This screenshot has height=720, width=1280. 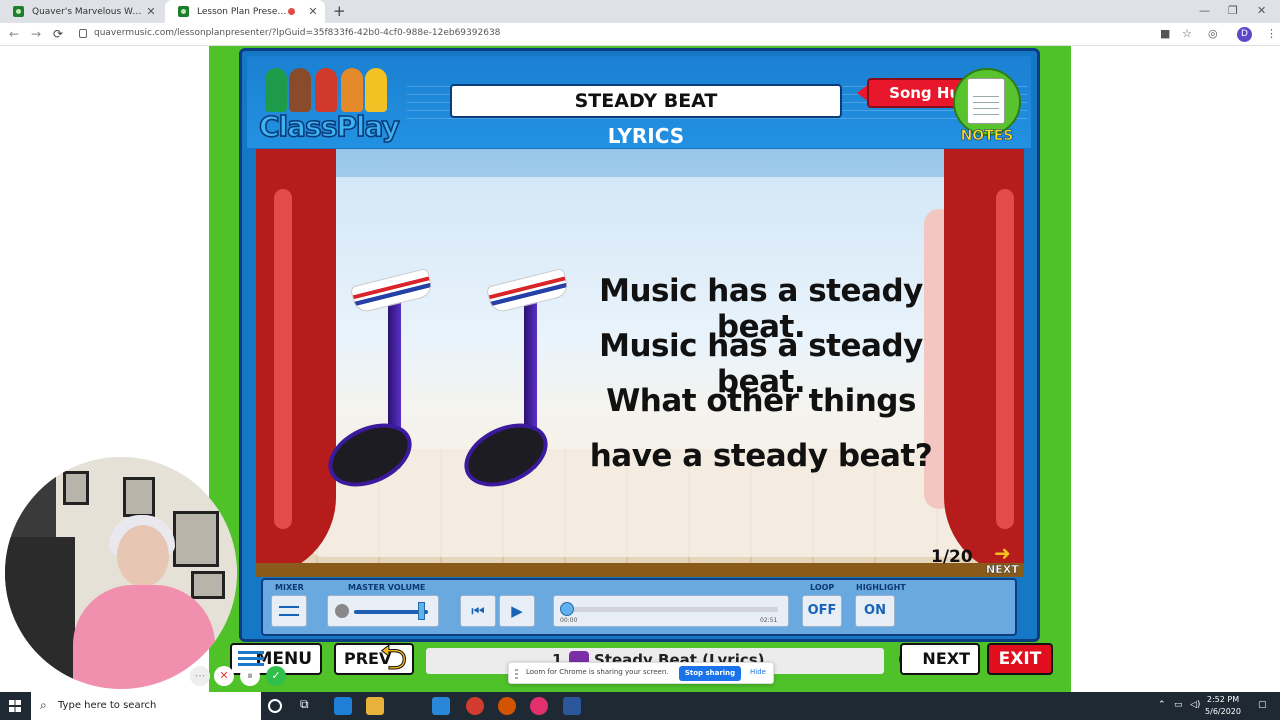 I want to click on exit-button: EXIT, so click(x=1020, y=659).